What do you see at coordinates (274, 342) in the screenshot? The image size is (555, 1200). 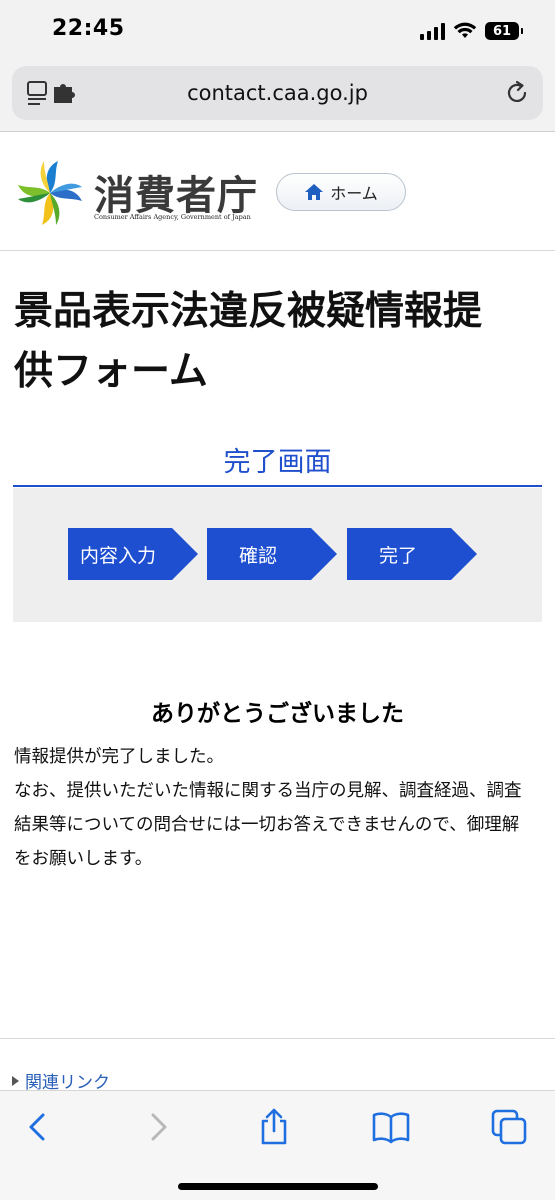 I see `page-title: 景品表示法違反被疑情報提 供フォーム` at bounding box center [274, 342].